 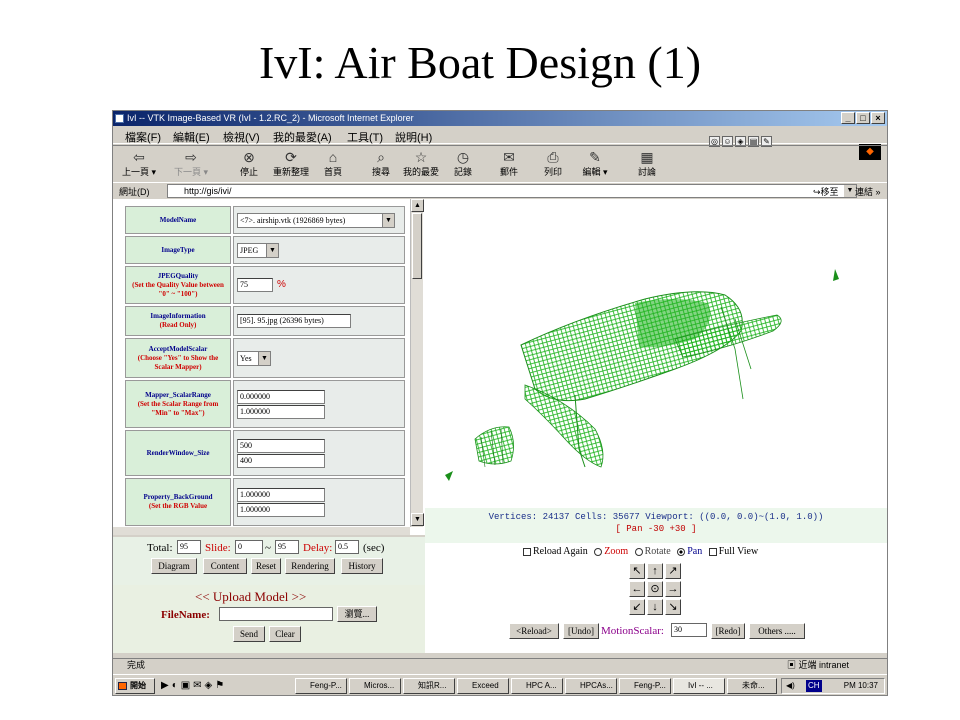 What do you see at coordinates (276, 614) in the screenshot?
I see `filename-input` at bounding box center [276, 614].